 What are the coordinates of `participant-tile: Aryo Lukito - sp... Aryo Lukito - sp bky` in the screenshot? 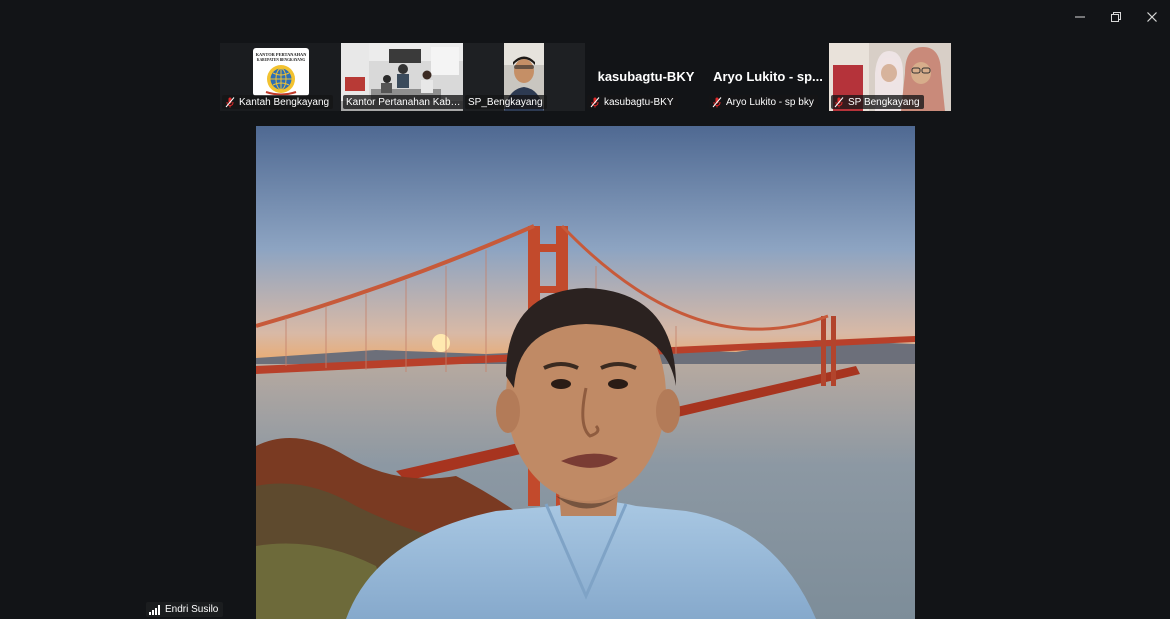 It's located at (768, 77).